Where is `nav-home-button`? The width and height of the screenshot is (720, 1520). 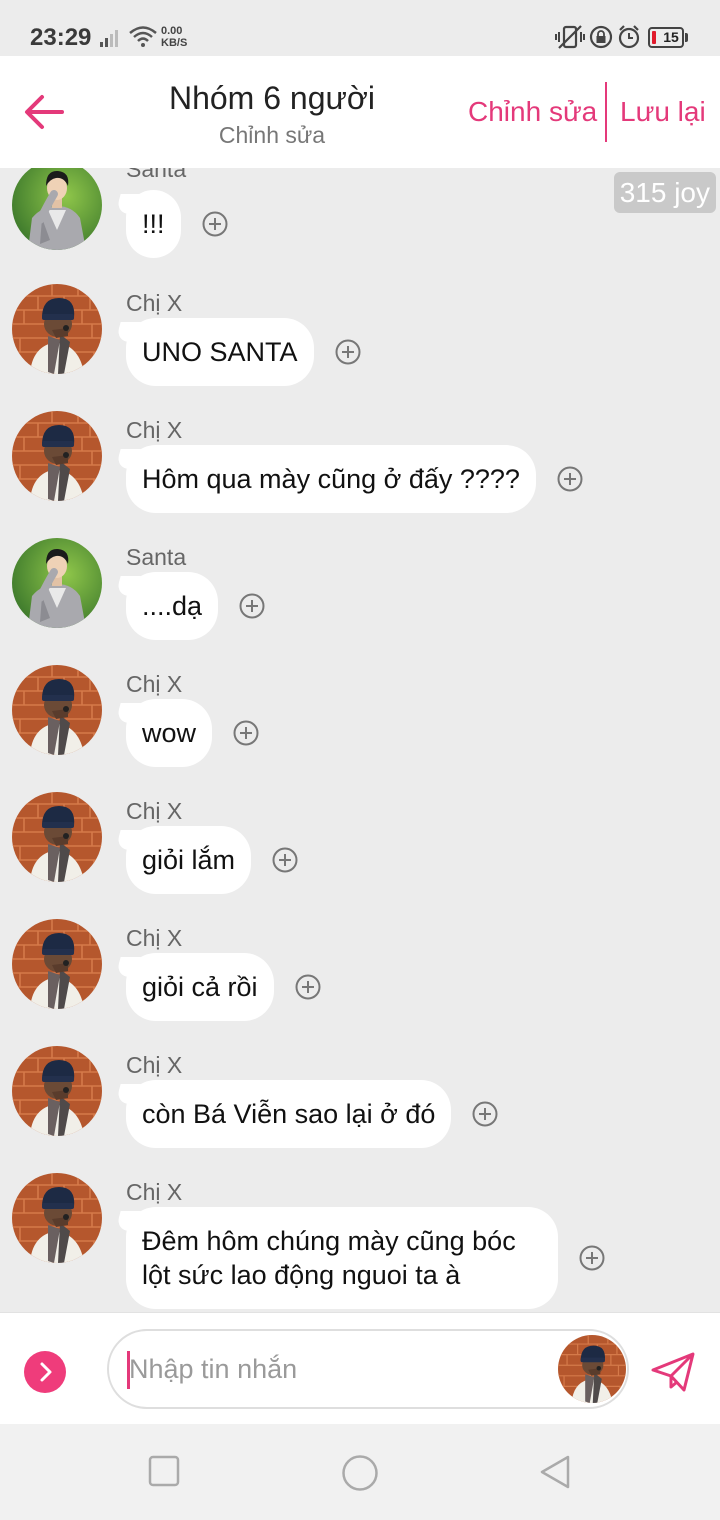 nav-home-button is located at coordinates (360, 1473).